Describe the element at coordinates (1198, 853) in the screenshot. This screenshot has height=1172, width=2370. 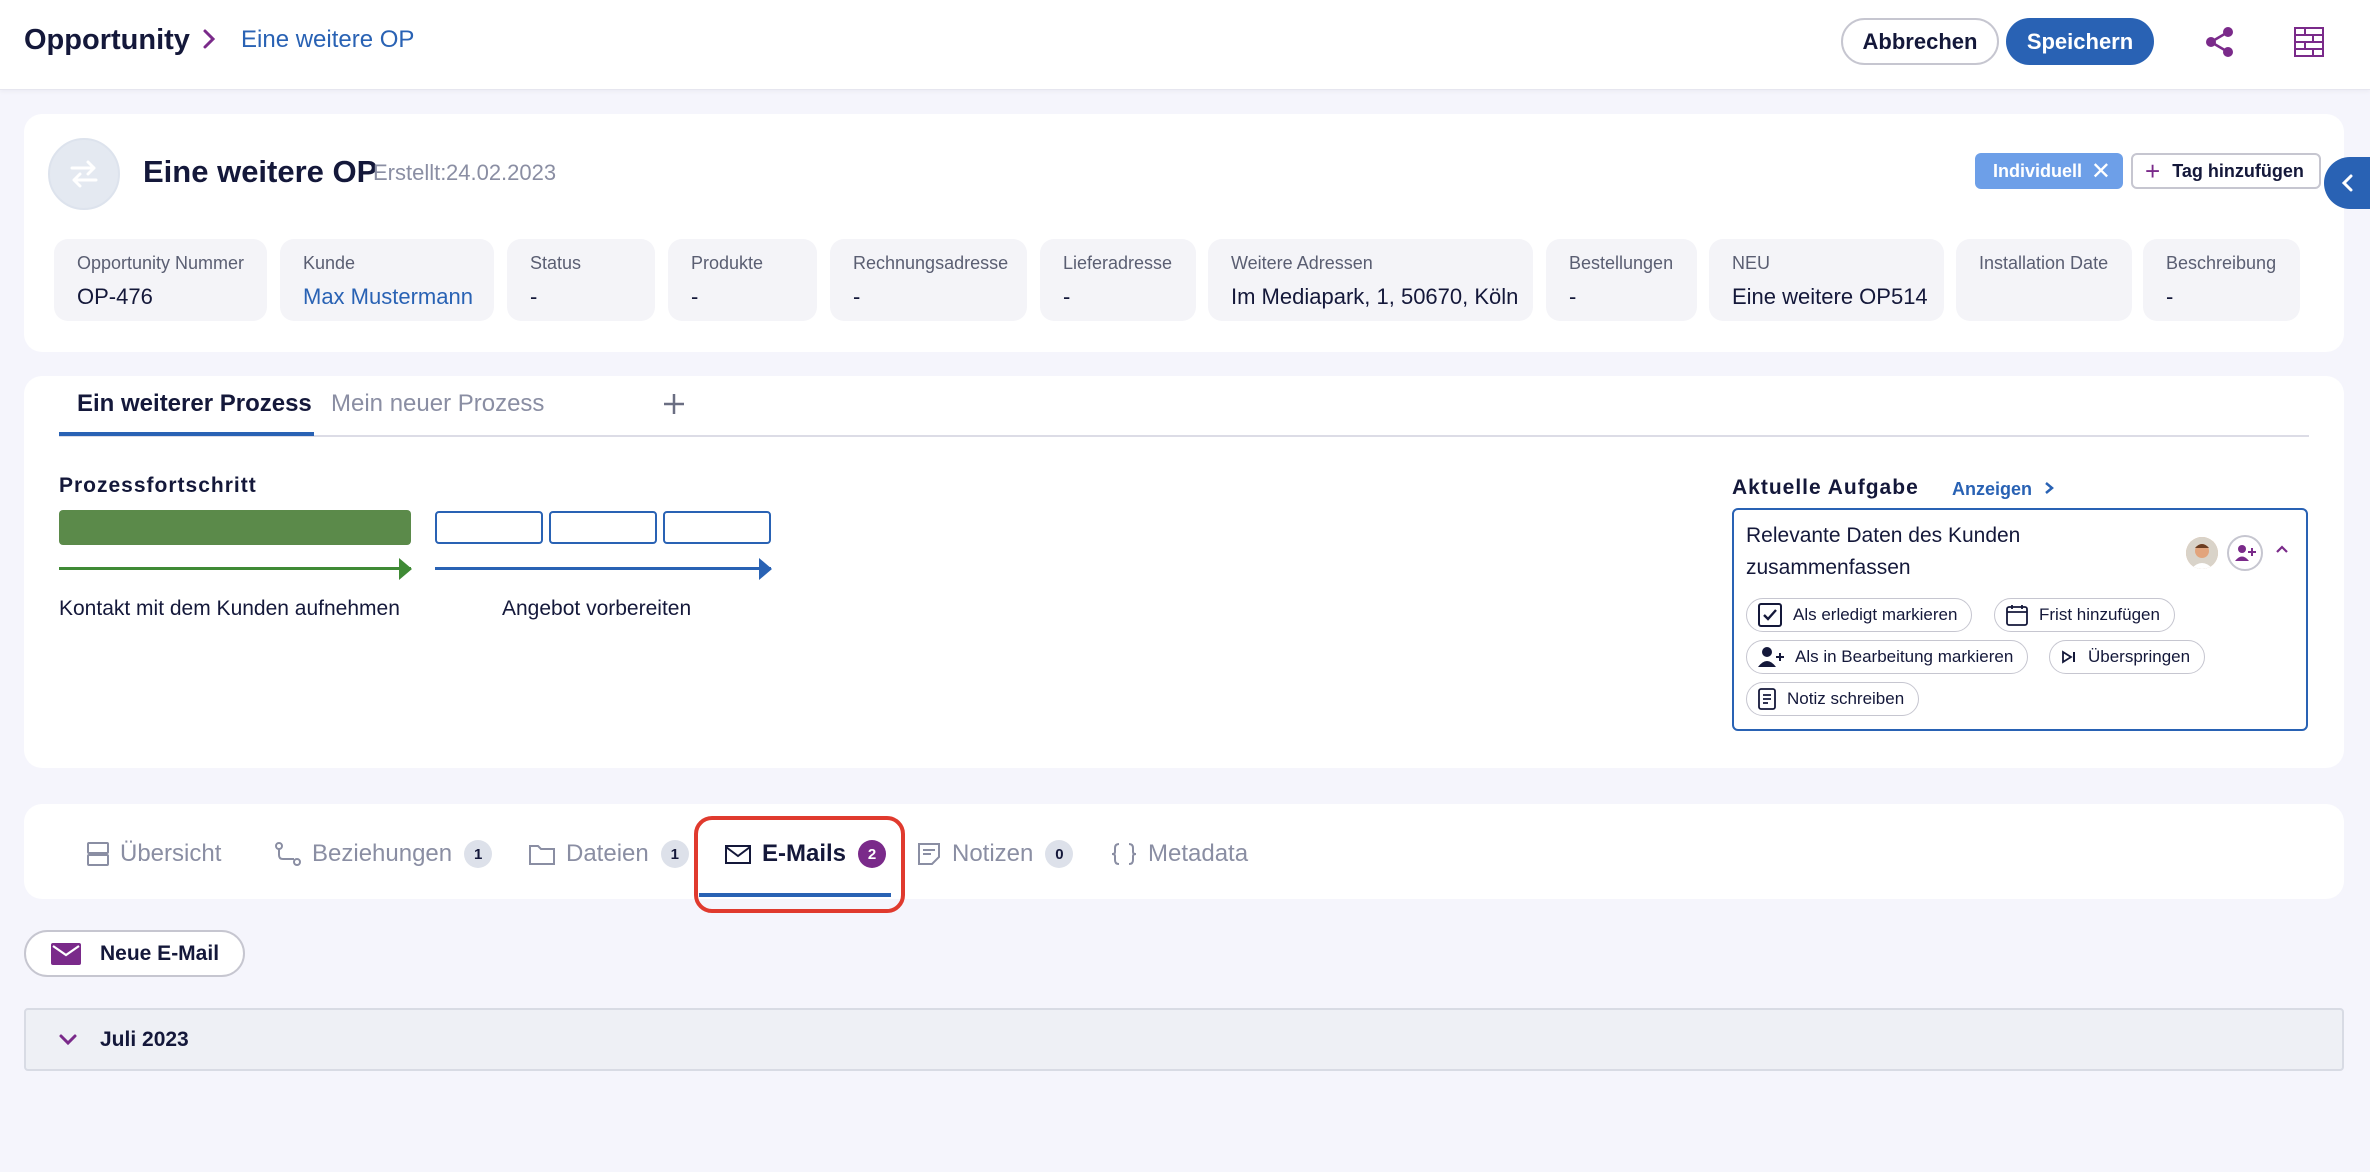
I see `tab-label: Metadata` at that location.